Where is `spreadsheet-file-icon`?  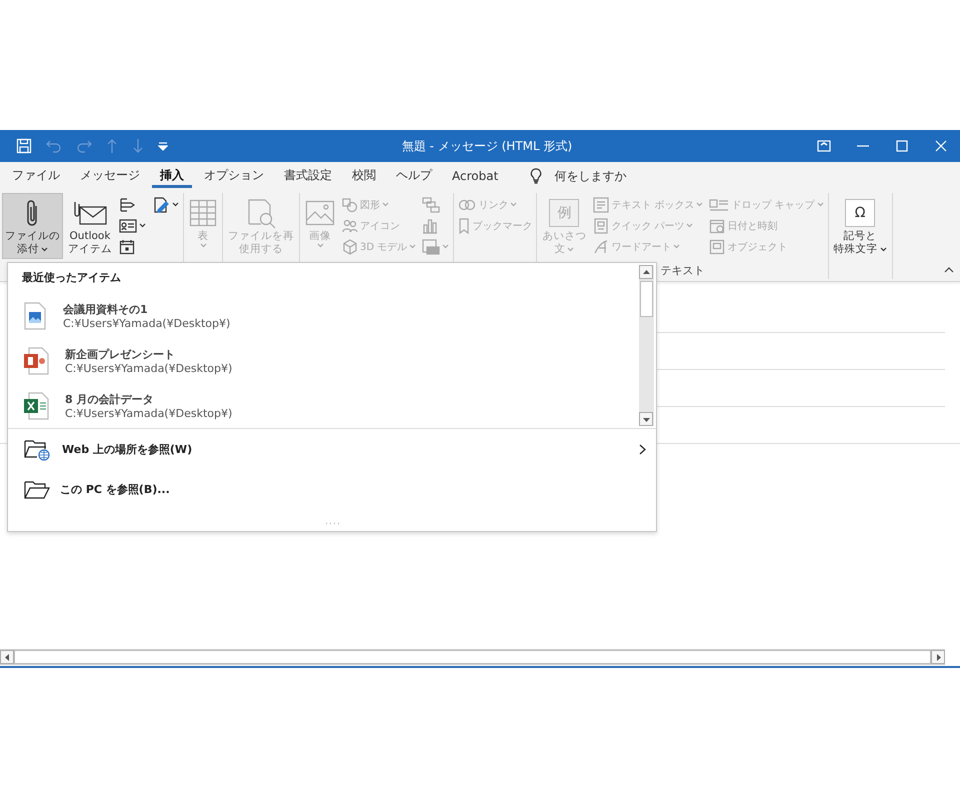 spreadsheet-file-icon is located at coordinates (36, 406).